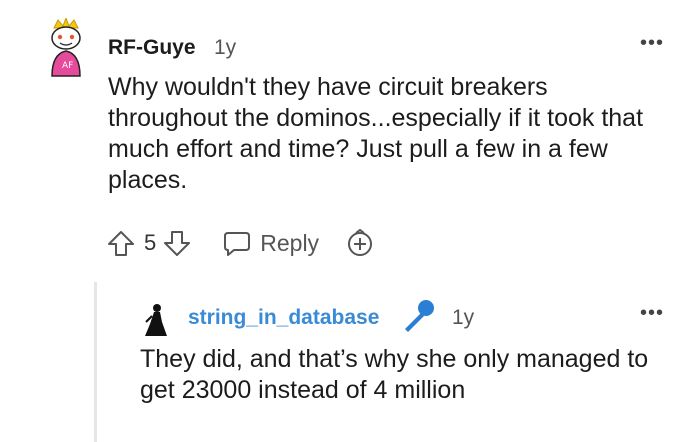 This screenshot has width=700, height=442. What do you see at coordinates (177, 243) in the screenshot?
I see `downvote-icon` at bounding box center [177, 243].